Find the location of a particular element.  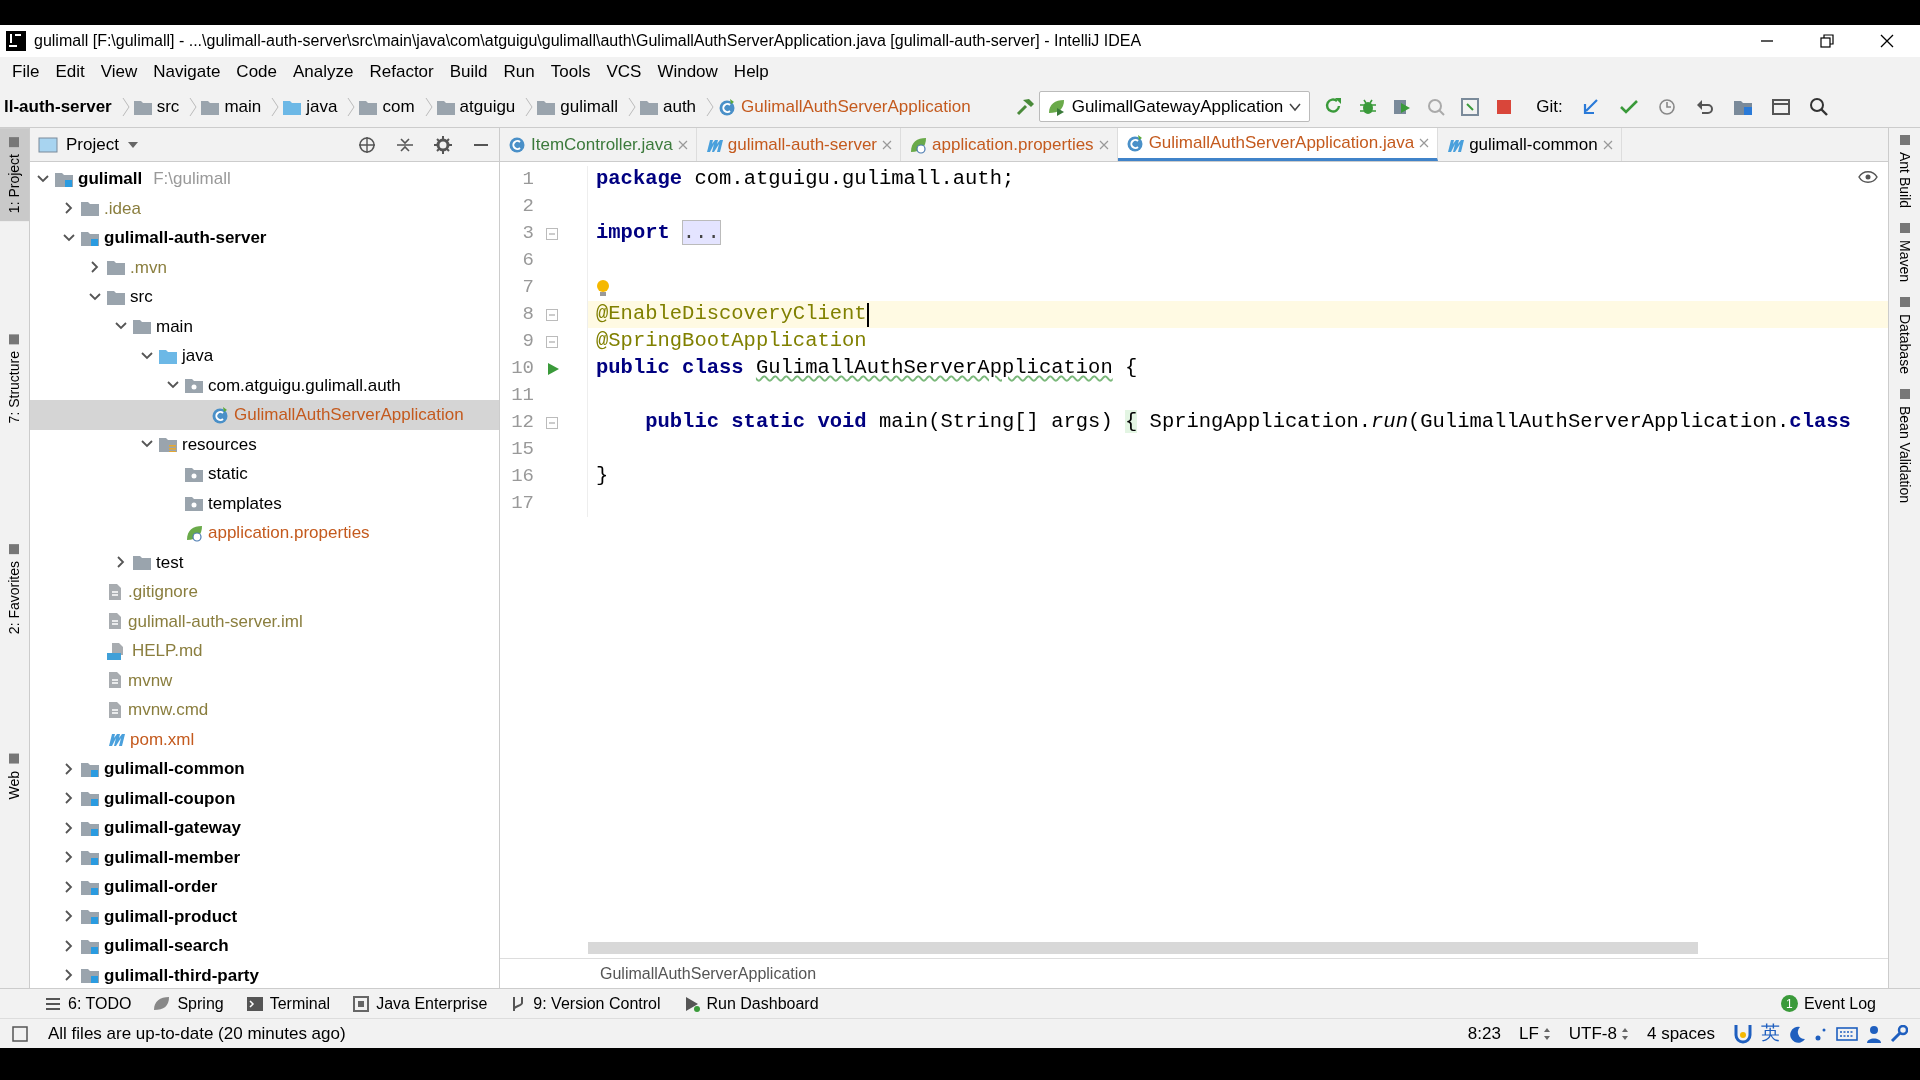

close-icon is located at coordinates (1887, 41).